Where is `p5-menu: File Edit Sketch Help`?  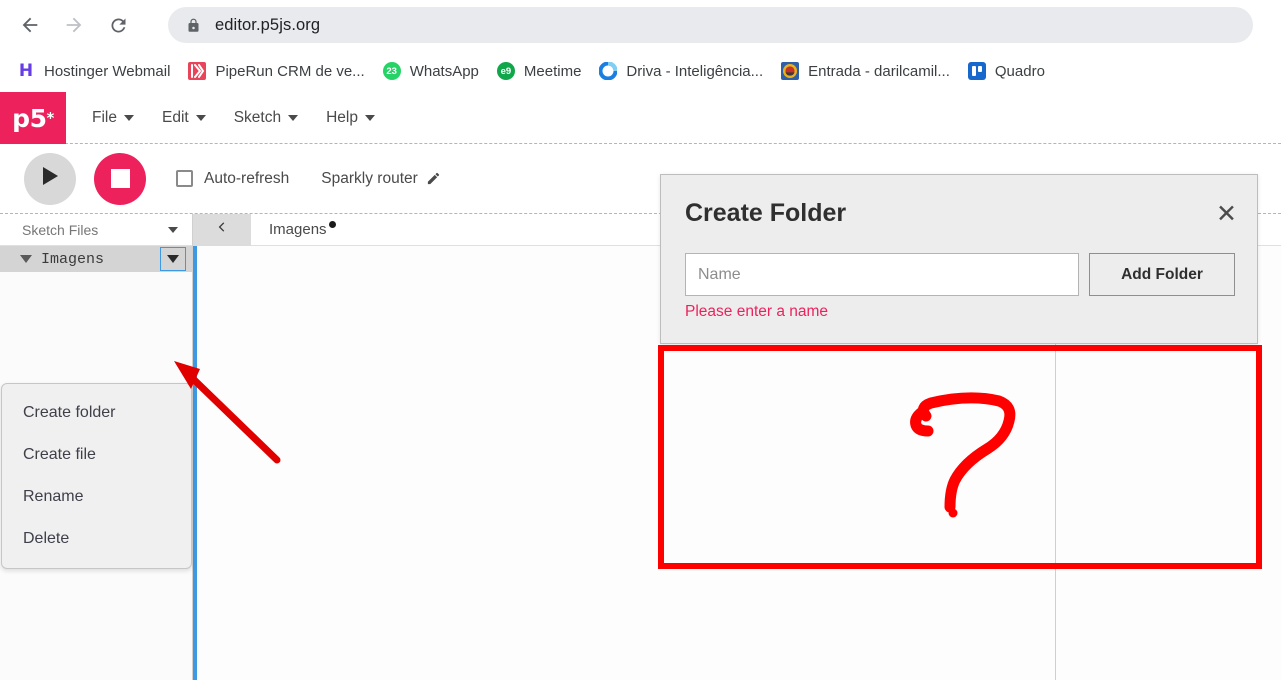 p5-menu: File Edit Sketch Help is located at coordinates (225, 117).